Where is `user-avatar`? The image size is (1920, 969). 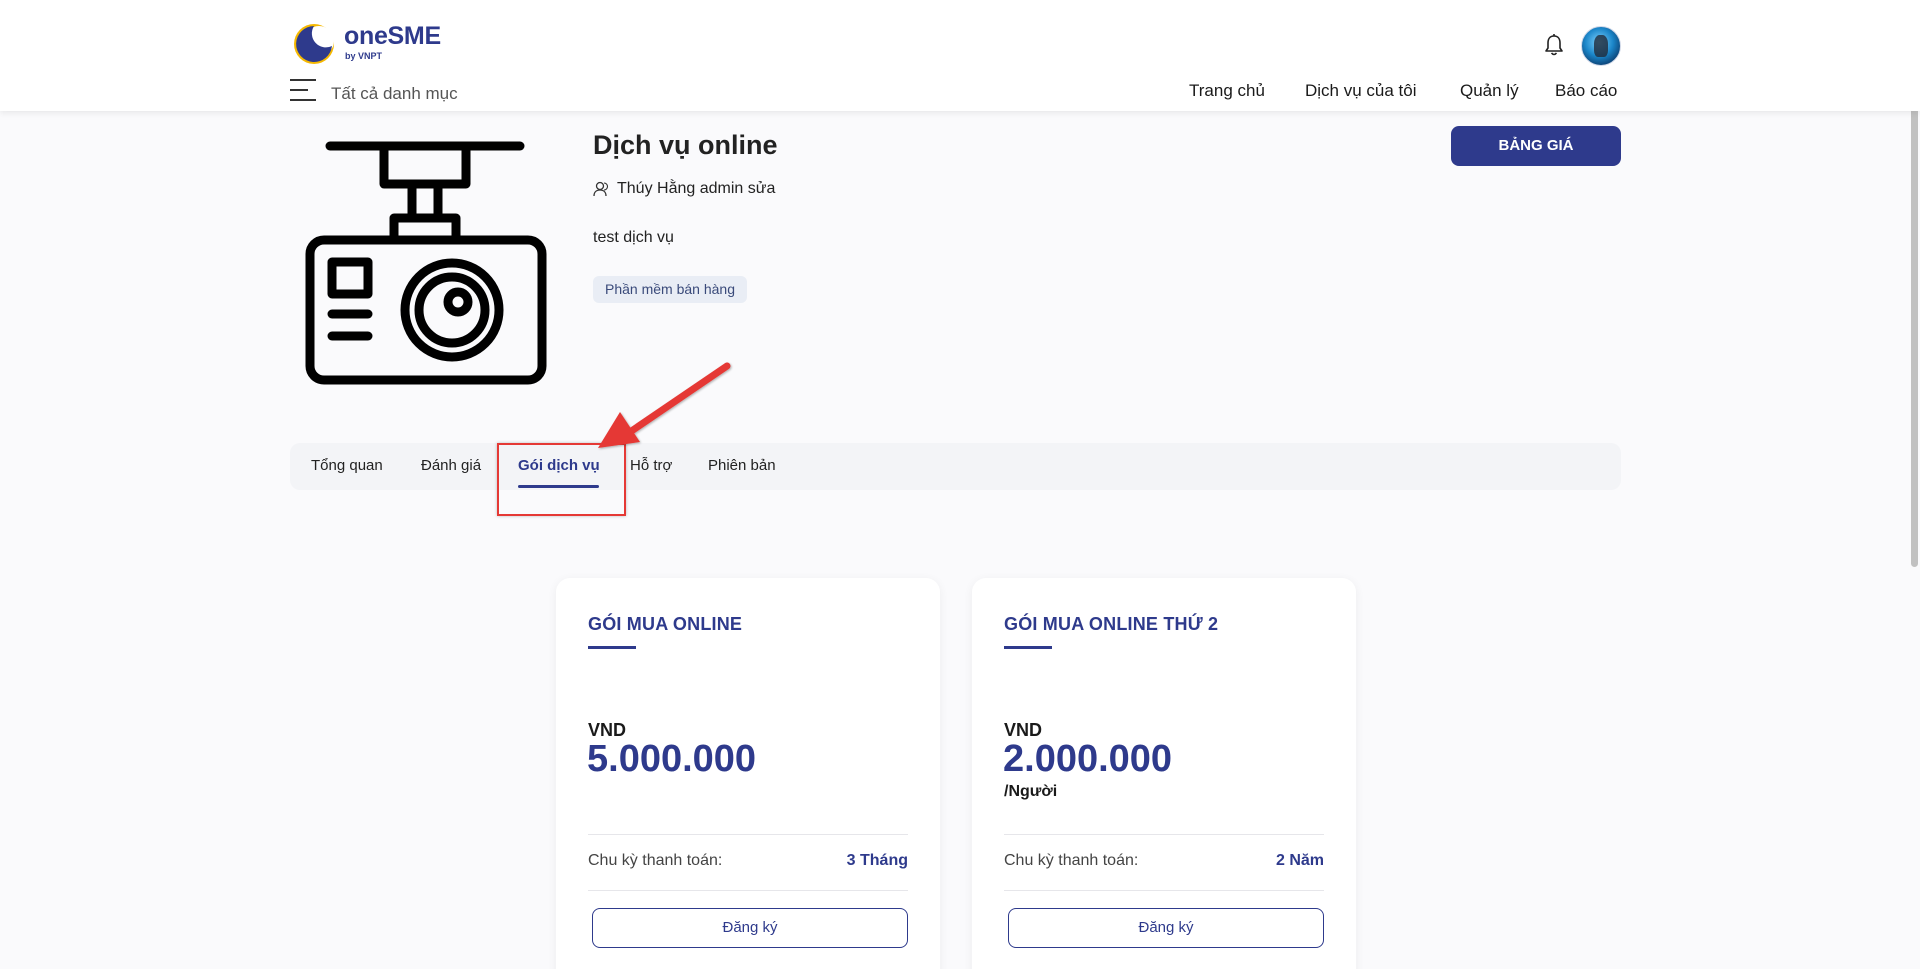
user-avatar is located at coordinates (1601, 46).